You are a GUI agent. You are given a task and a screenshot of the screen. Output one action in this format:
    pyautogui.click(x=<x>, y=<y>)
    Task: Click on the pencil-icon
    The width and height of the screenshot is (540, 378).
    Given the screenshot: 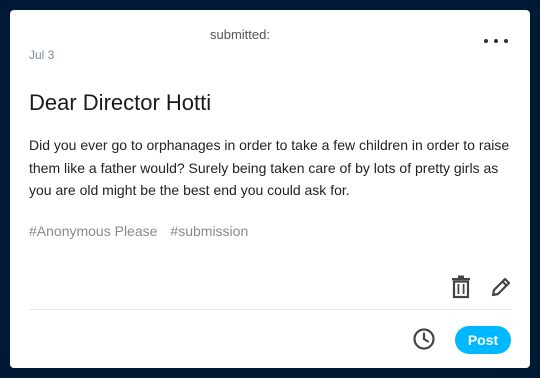 What is the action you would take?
    pyautogui.click(x=501, y=287)
    